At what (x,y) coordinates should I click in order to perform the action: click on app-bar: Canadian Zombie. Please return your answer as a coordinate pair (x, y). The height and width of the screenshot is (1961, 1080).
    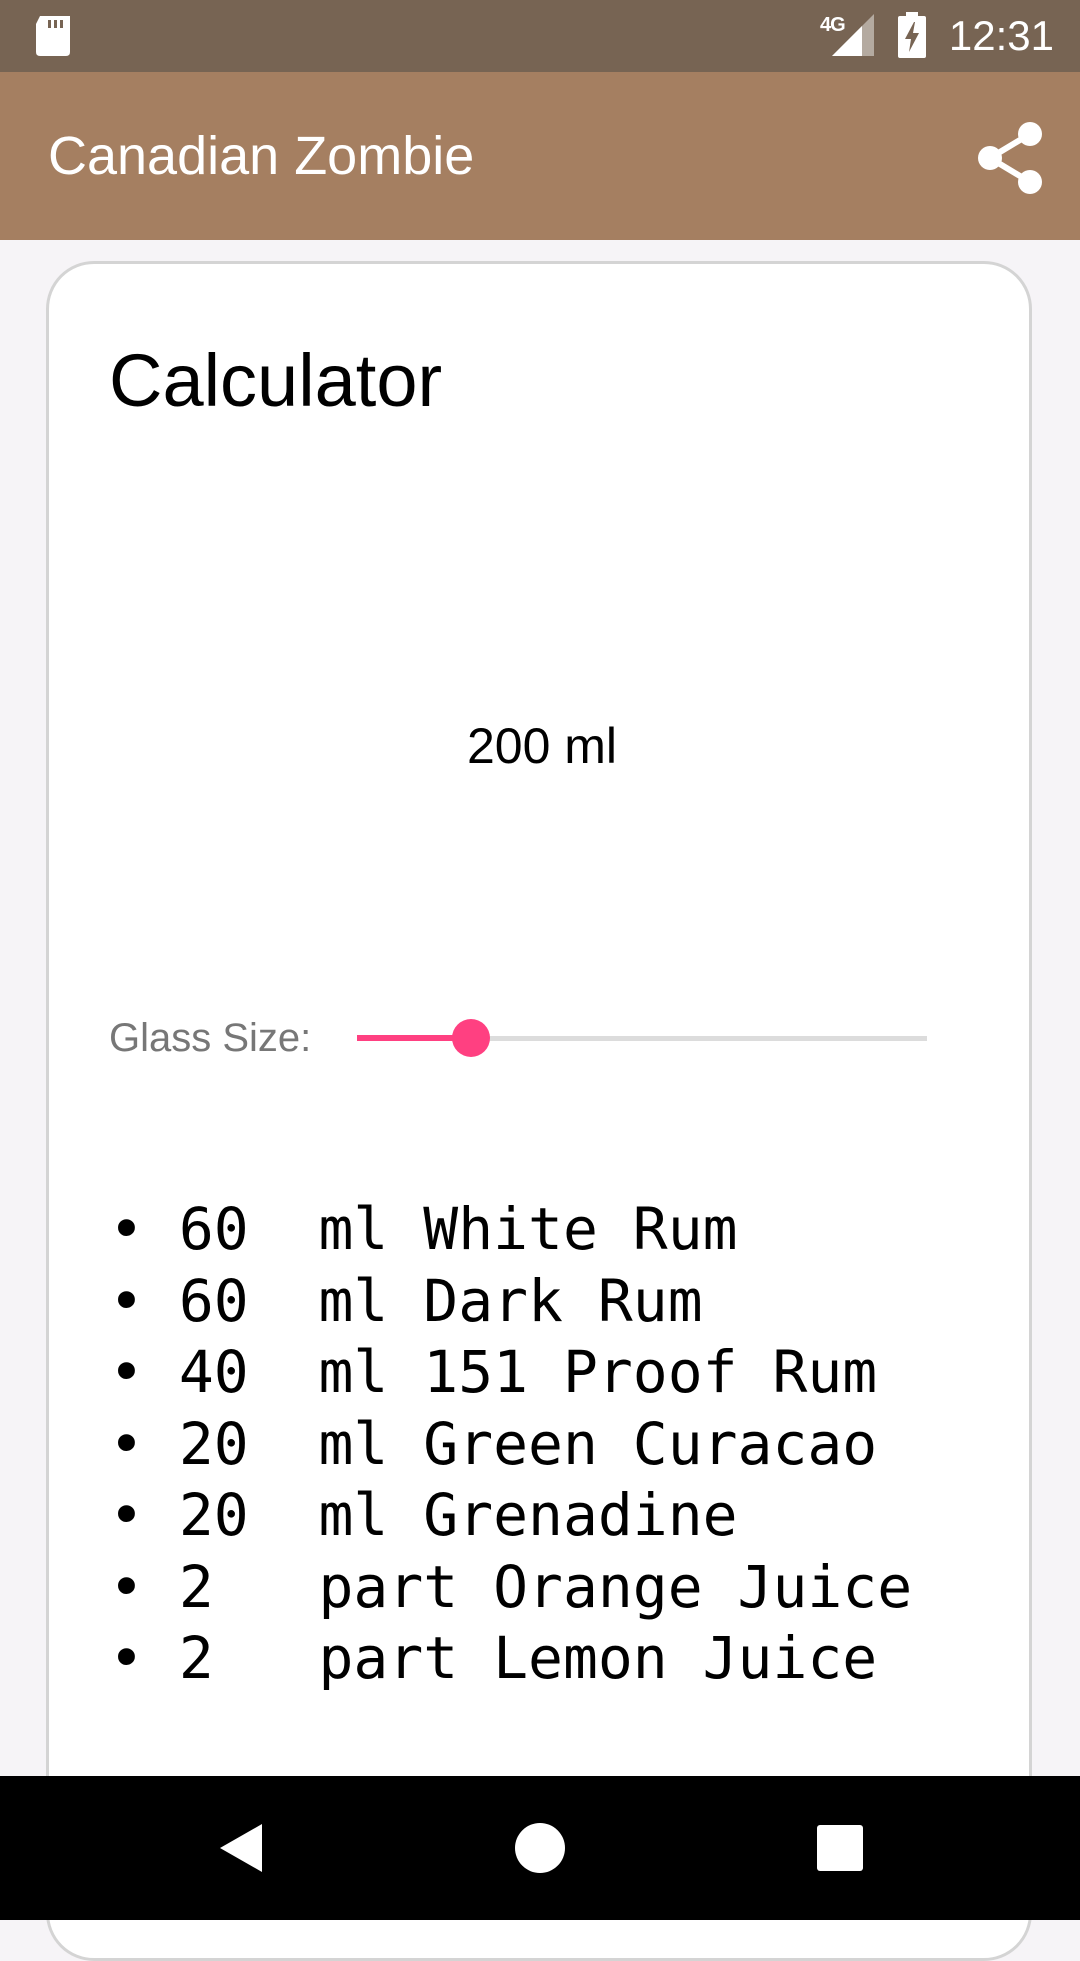
    Looking at the image, I should click on (540, 156).